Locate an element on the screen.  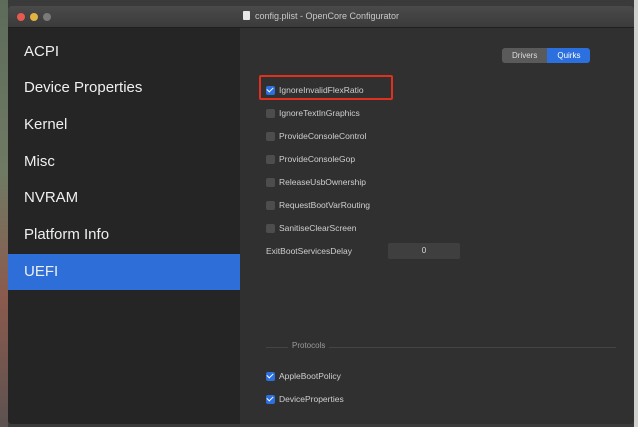
quirk-label: IgnoreTextInGraphics is located at coordinates (319, 113).